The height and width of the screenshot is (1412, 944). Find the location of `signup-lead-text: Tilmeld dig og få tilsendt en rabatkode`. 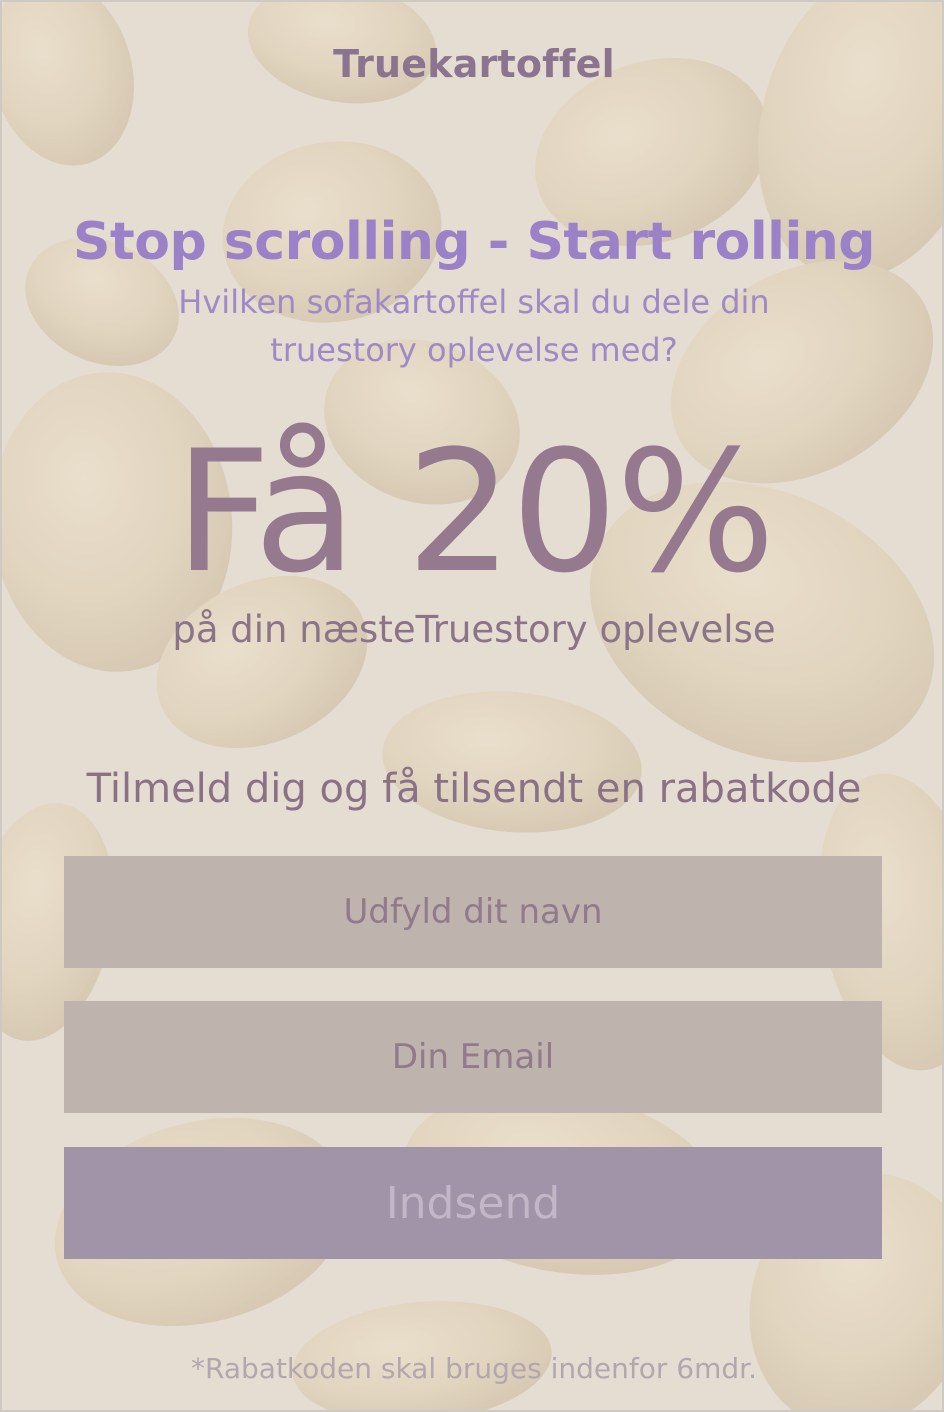

signup-lead-text: Tilmeld dig og få tilsendt en rabatkode is located at coordinates (474, 789).